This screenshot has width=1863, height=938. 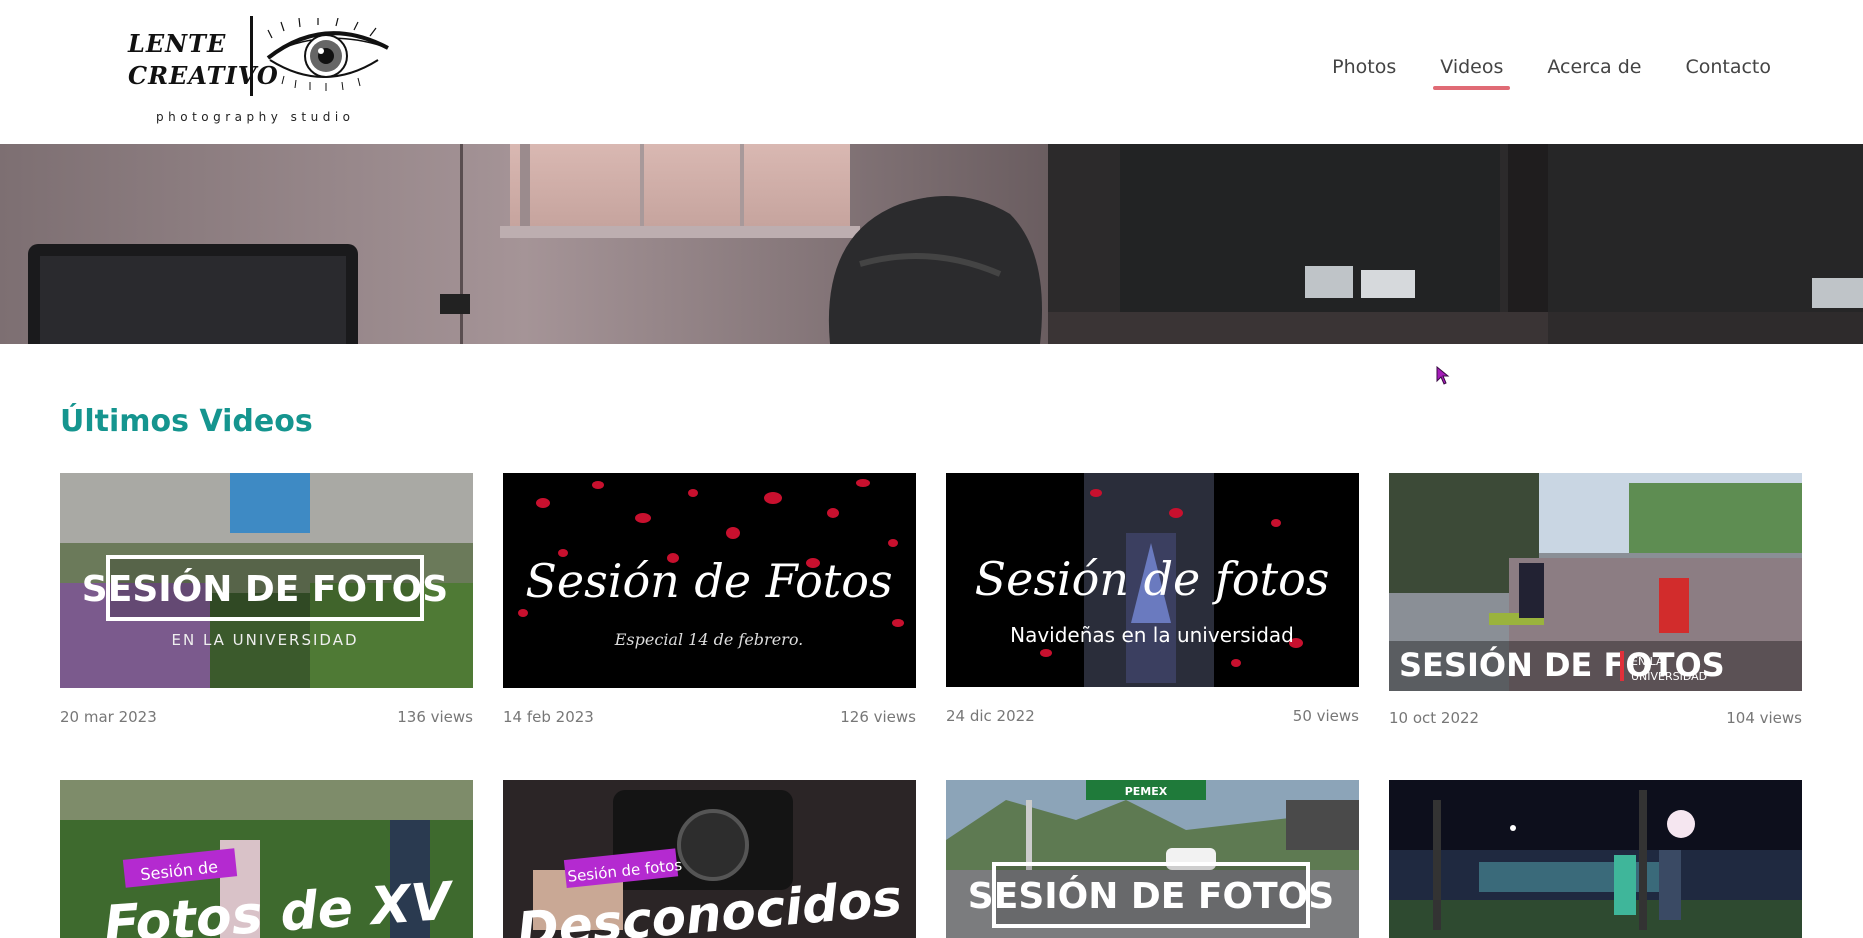 What do you see at coordinates (1325, 716) in the screenshot?
I see `video-views: 50 views` at bounding box center [1325, 716].